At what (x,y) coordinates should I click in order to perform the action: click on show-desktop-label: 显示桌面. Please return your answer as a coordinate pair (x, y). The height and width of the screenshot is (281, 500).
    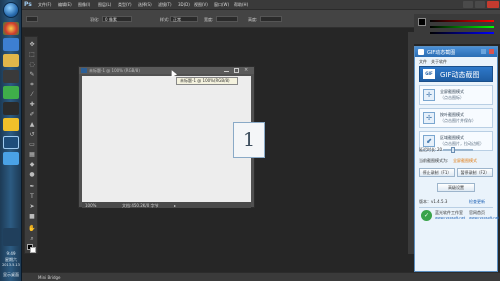
    Looking at the image, I should click on (11, 274).